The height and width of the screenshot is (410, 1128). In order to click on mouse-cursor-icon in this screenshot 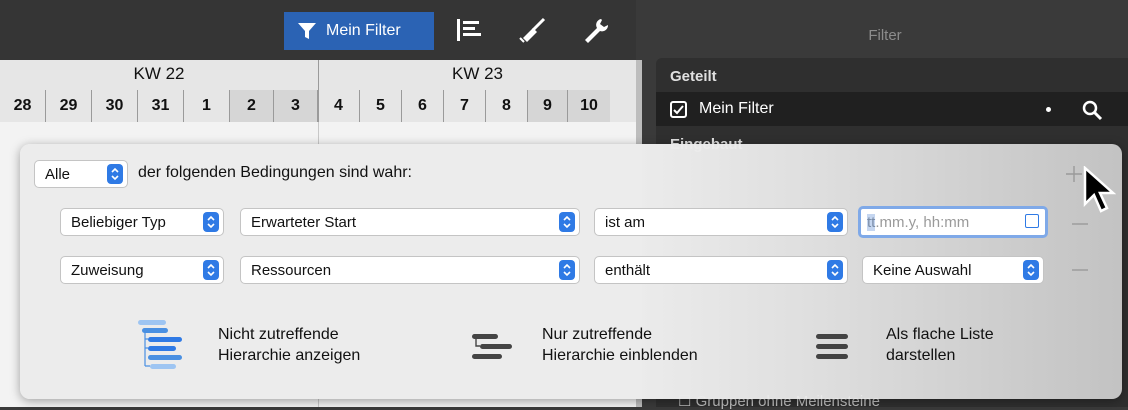, I will do `click(1099, 189)`.